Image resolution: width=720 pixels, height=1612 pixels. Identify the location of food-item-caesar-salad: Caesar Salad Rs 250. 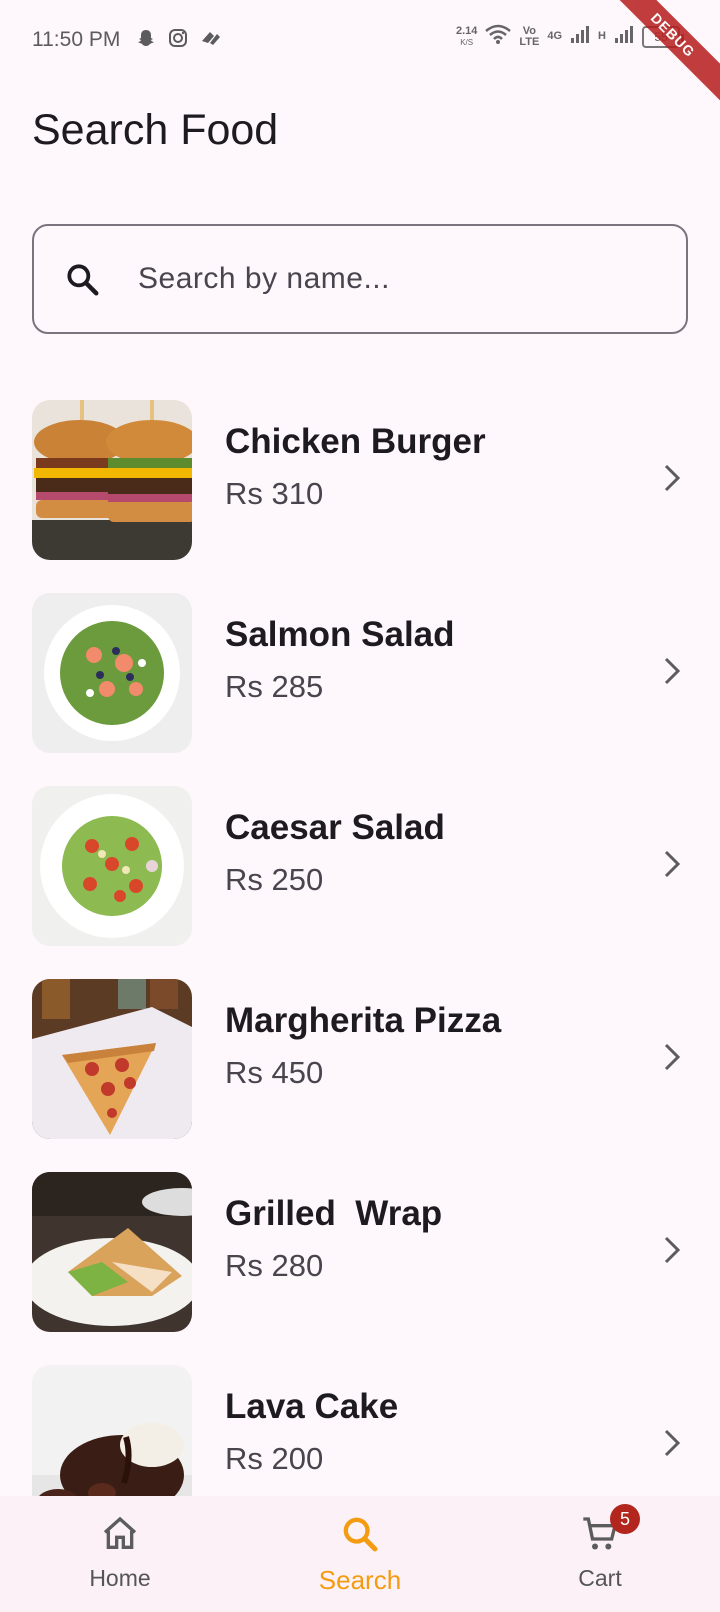
(360, 882).